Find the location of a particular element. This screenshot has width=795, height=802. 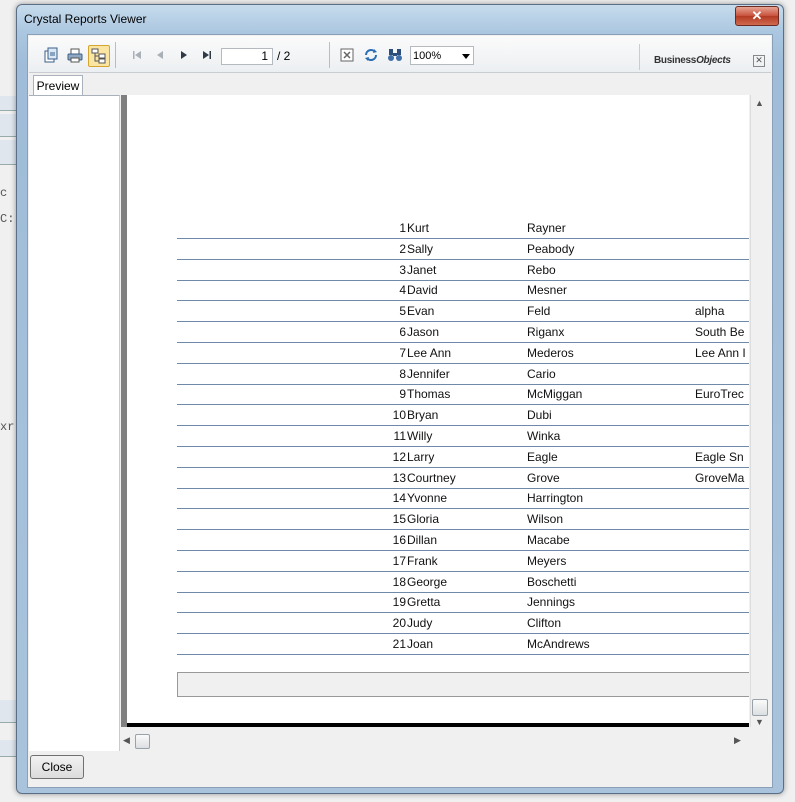

last-name-cell: McMiggan is located at coordinates (555, 394).